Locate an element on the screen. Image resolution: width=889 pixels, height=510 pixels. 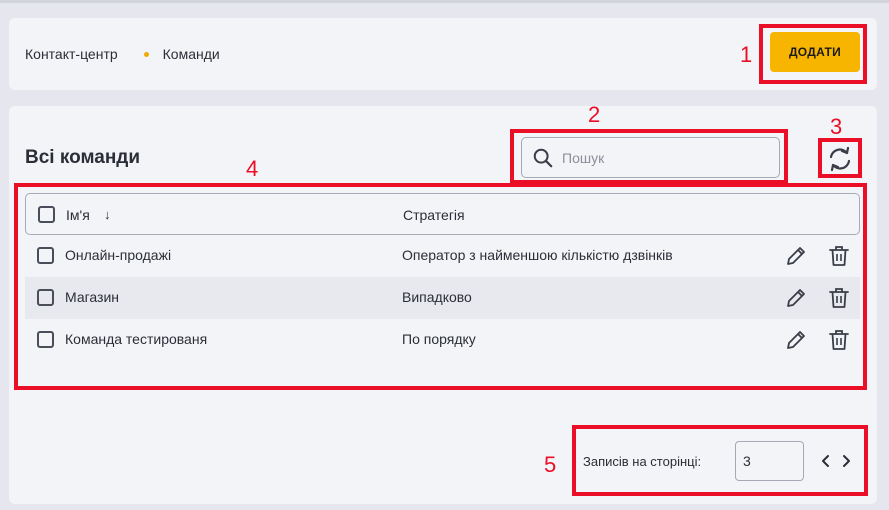
annotation-number-3: 3 is located at coordinates (836, 126).